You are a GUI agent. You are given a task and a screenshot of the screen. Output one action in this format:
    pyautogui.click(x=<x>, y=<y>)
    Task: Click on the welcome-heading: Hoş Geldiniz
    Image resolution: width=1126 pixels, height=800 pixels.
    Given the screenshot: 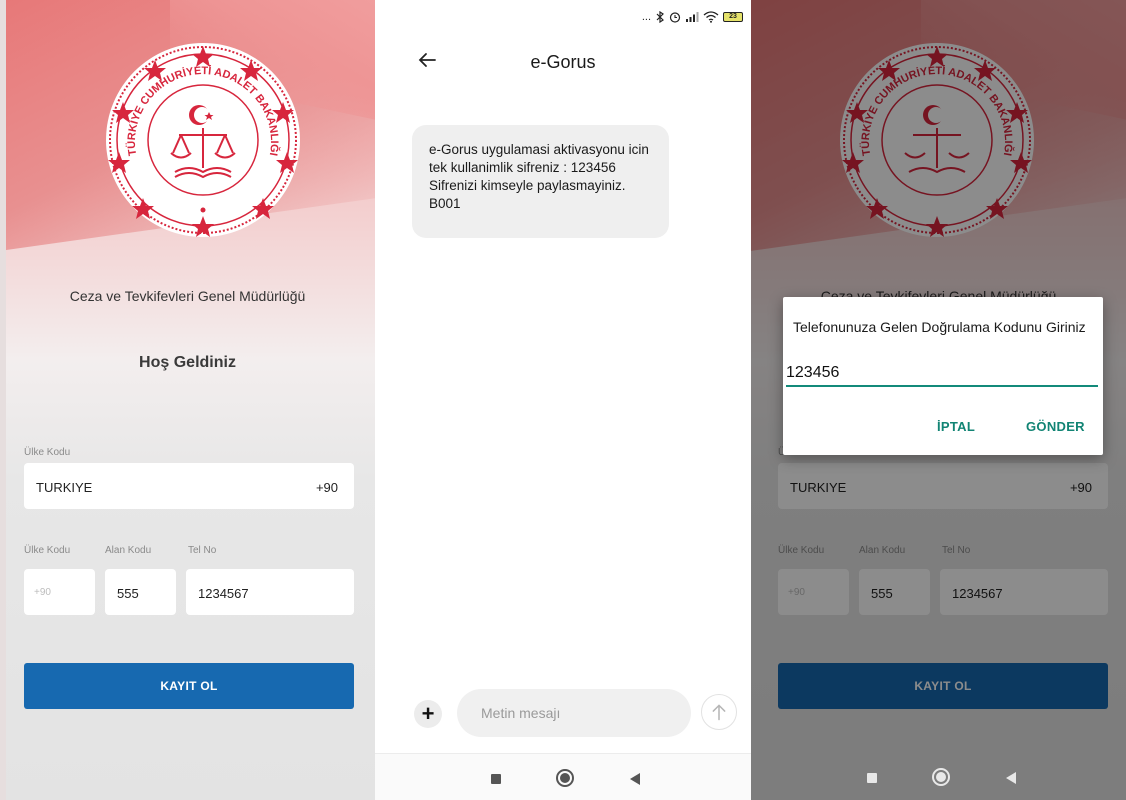 What is the action you would take?
    pyautogui.click(x=187, y=362)
    